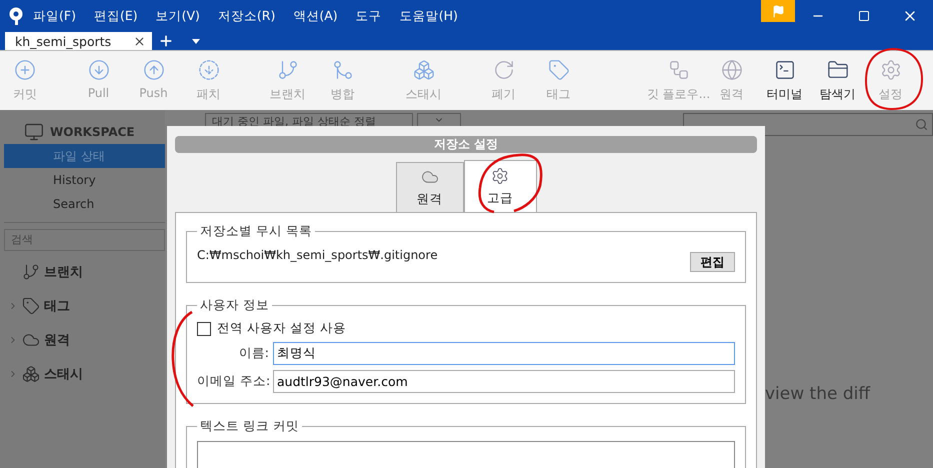 The image size is (933, 468). Describe the element at coordinates (57, 340) in the screenshot. I see `sidebar-group: 원격` at that location.